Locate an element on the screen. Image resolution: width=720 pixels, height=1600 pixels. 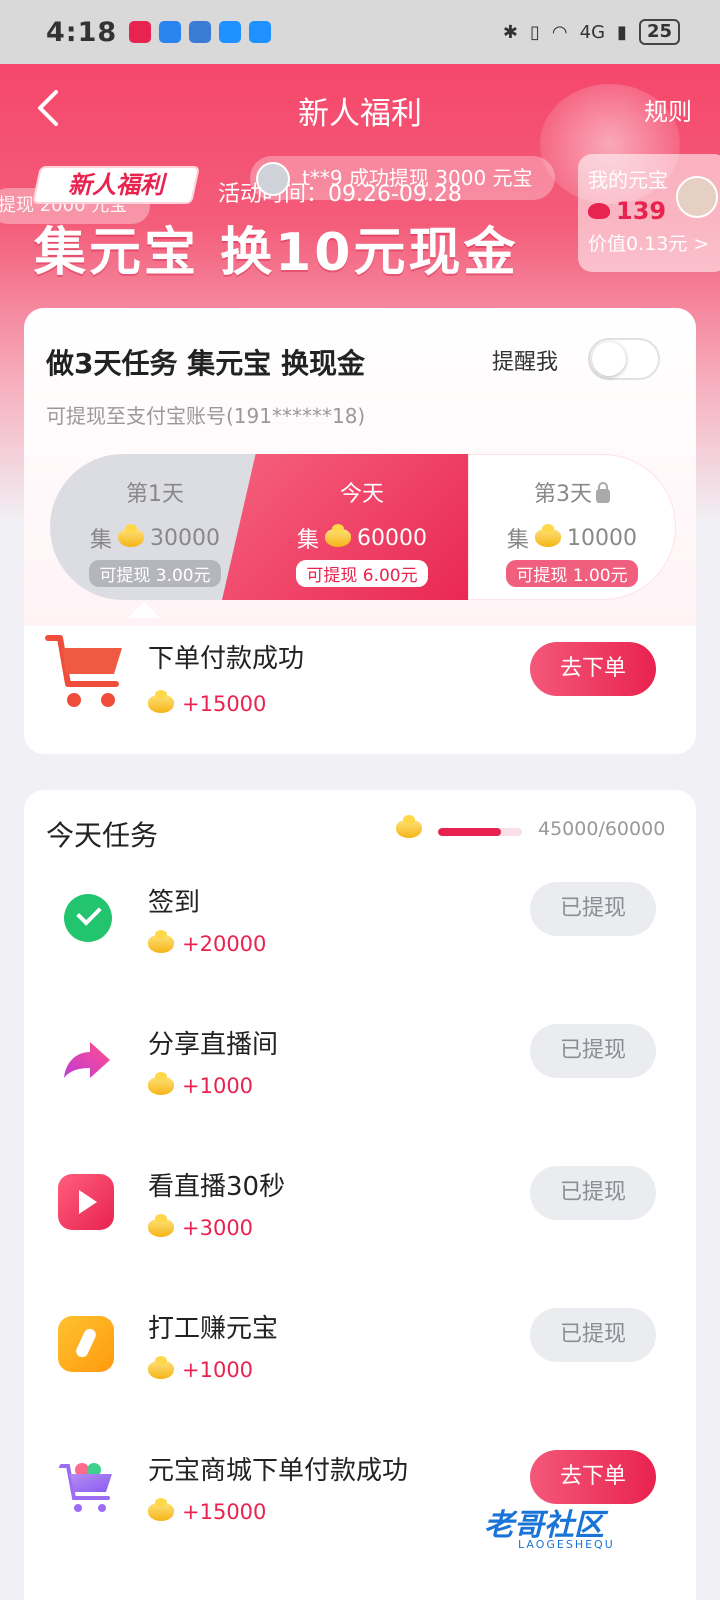
rules-link: 规则 is located at coordinates (668, 109).